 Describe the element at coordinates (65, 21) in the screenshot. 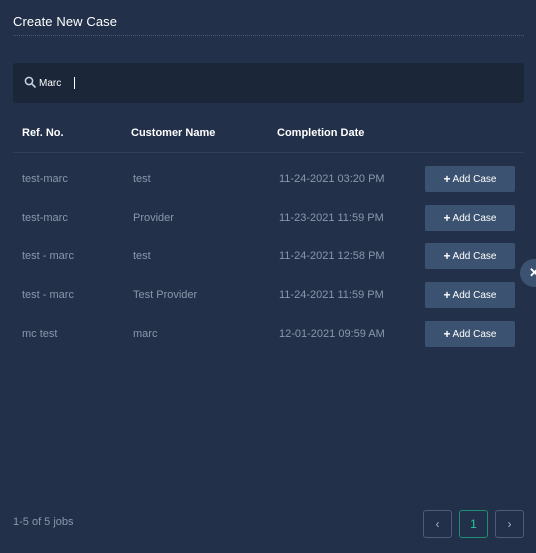

I see `page-title: Create New Case` at that location.